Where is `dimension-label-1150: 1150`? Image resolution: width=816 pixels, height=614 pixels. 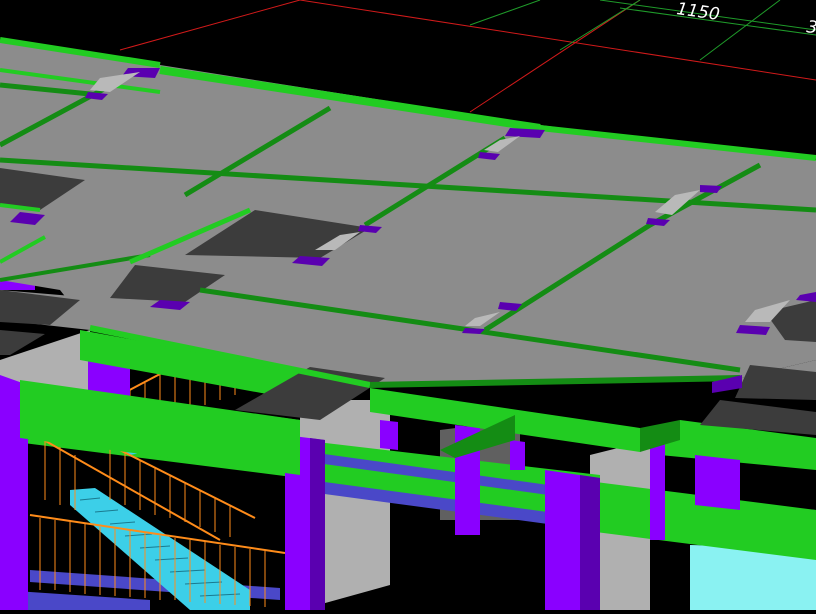
dimension-label-1150: 1150 is located at coordinates (698, 12).